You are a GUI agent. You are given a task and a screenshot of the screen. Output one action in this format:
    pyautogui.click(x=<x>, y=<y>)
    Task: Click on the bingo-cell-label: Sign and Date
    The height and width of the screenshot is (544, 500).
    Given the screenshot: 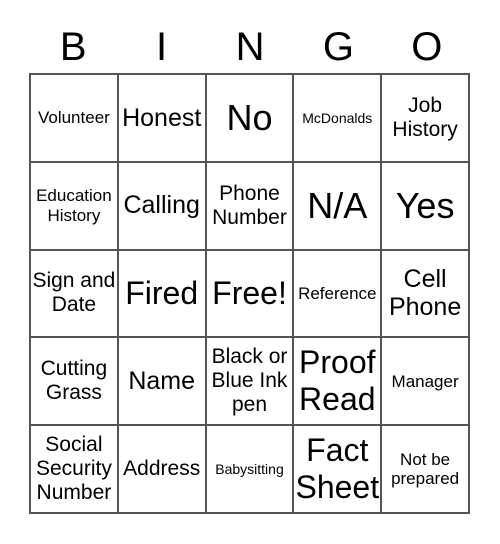 What is the action you would take?
    pyautogui.click(x=74, y=293)
    